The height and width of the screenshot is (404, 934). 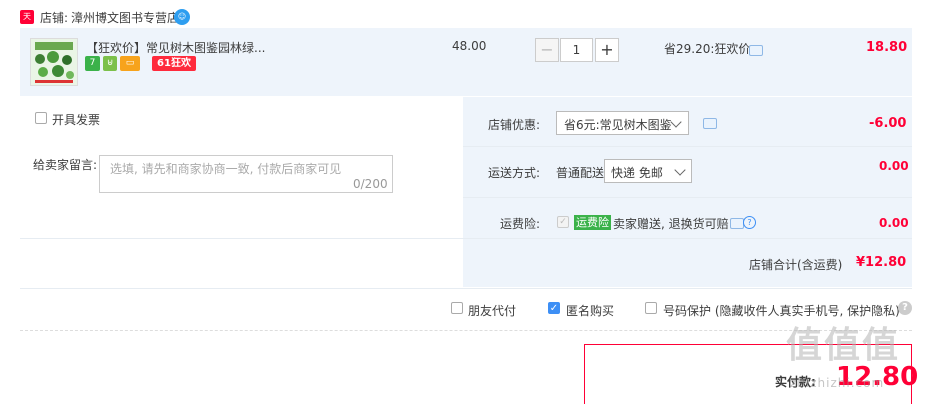 I want to click on unit-price: 48.00, so click(x=469, y=46).